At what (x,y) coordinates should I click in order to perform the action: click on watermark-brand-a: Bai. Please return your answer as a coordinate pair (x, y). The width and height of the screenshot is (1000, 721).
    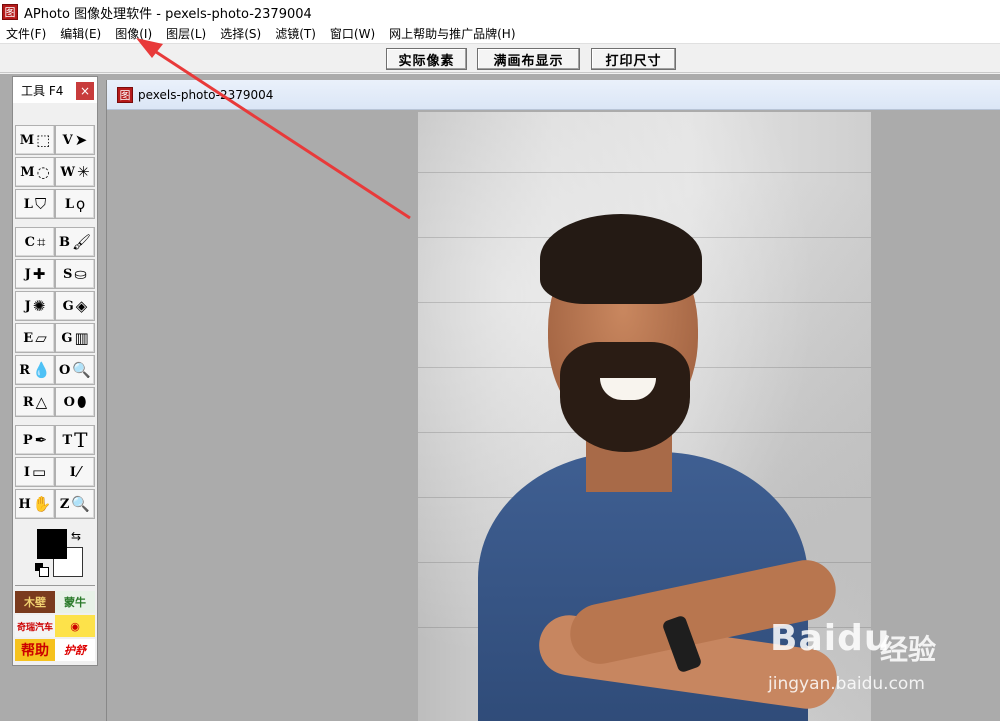
    Looking at the image, I should click on (804, 638).